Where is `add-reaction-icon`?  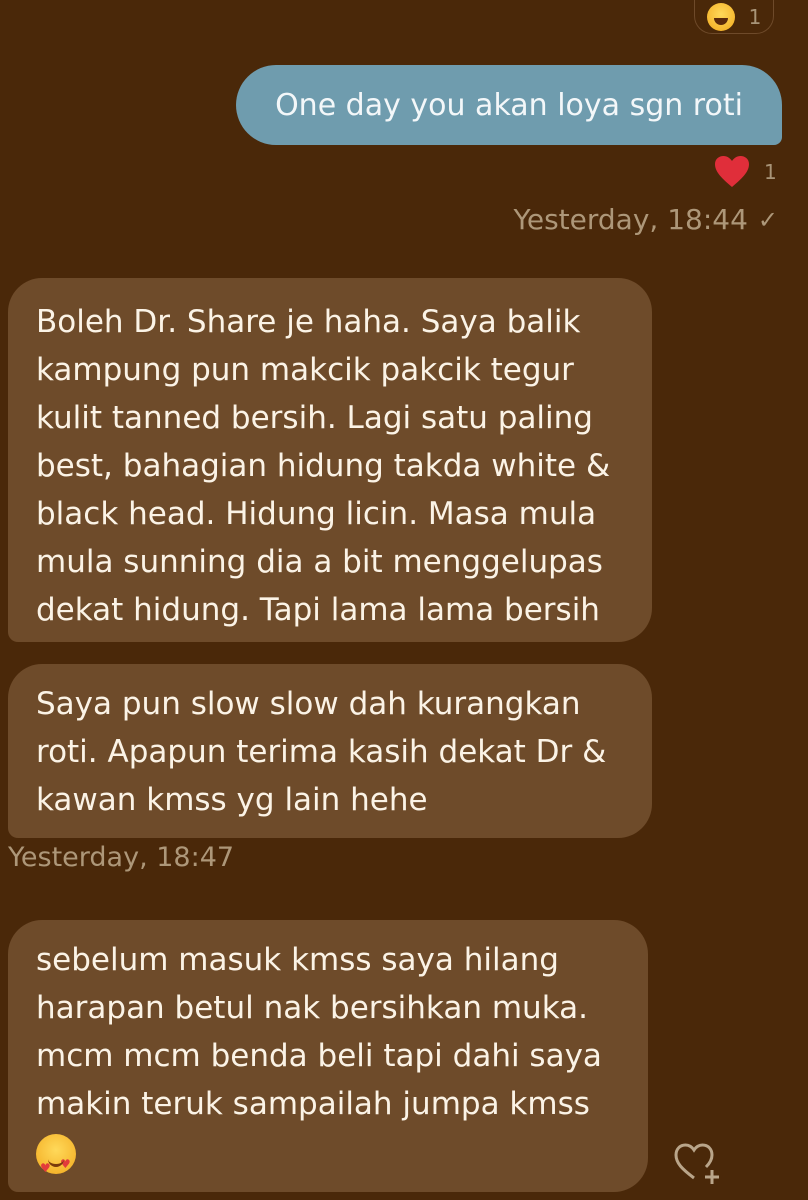
add-reaction-icon is located at coordinates (698, 1163).